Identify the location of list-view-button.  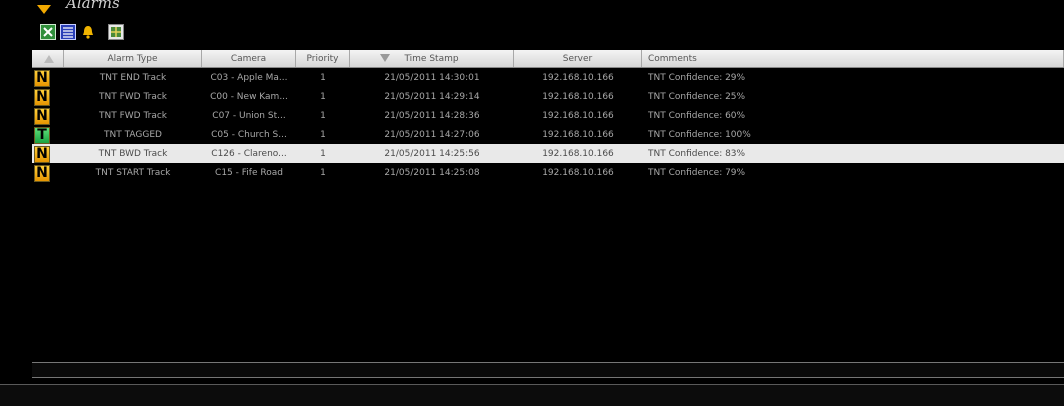
(68, 32).